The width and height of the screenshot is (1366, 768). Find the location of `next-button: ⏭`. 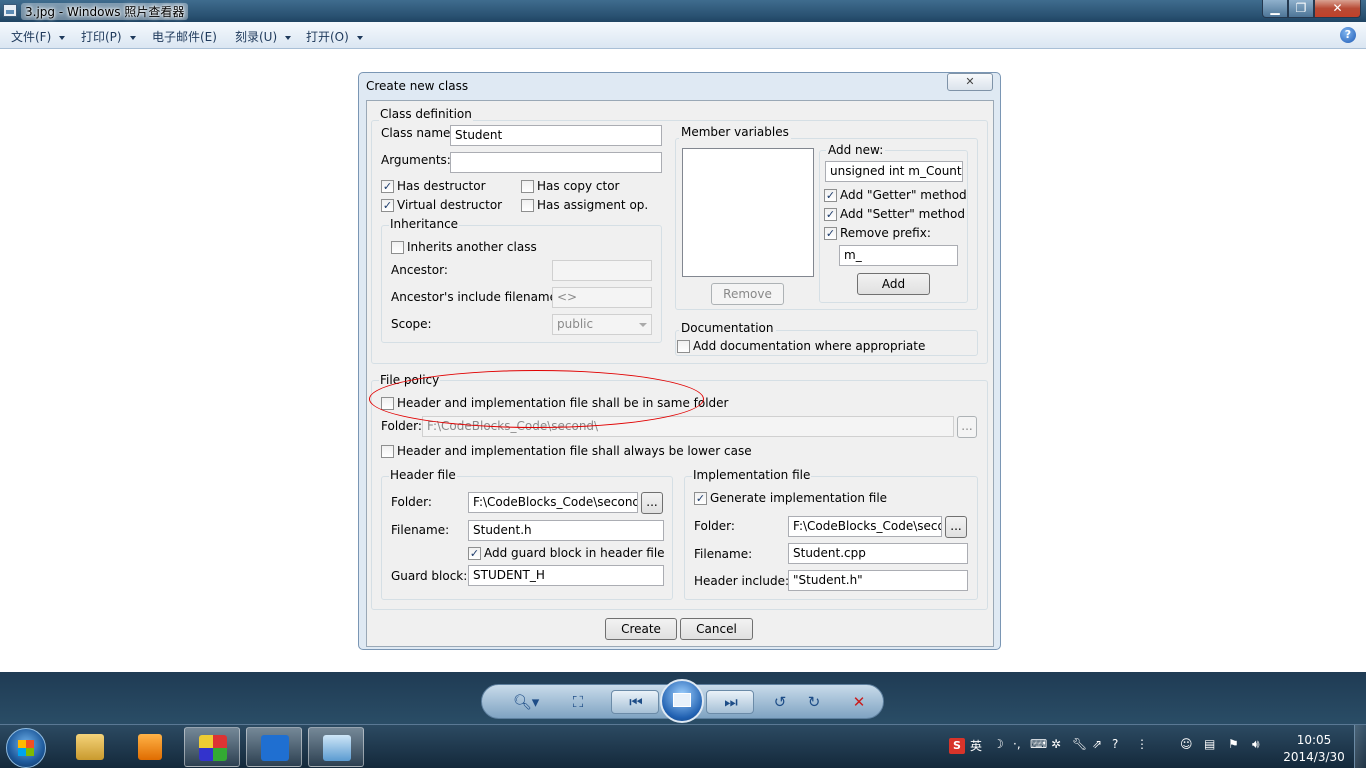

next-button: ⏭ is located at coordinates (730, 702).